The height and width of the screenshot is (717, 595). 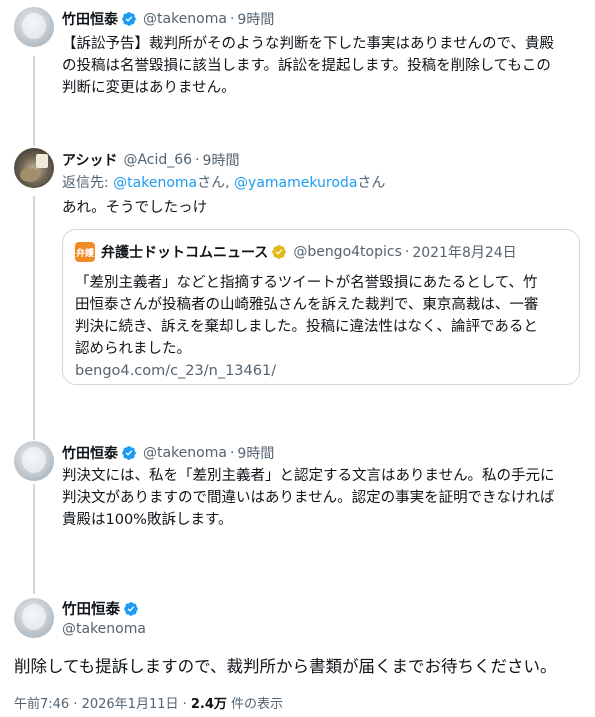 What do you see at coordinates (308, 498) in the screenshot?
I see `tweet-text-line: 判決文がありますので間違いはありません。認定の事実を証明できなければ` at bounding box center [308, 498].